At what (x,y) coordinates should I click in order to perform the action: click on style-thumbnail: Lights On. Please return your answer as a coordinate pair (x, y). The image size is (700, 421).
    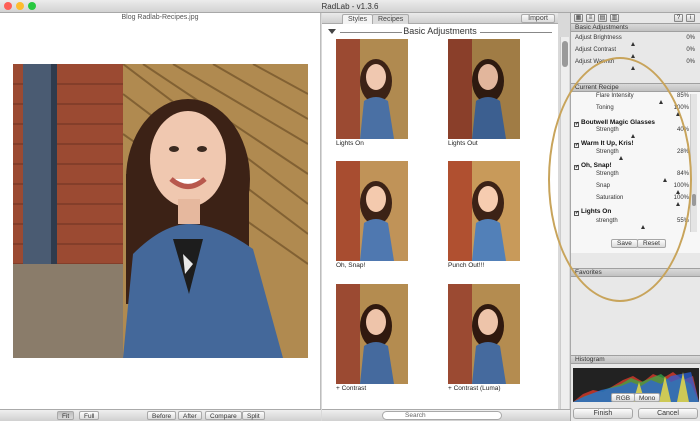
    Looking at the image, I should click on (372, 93).